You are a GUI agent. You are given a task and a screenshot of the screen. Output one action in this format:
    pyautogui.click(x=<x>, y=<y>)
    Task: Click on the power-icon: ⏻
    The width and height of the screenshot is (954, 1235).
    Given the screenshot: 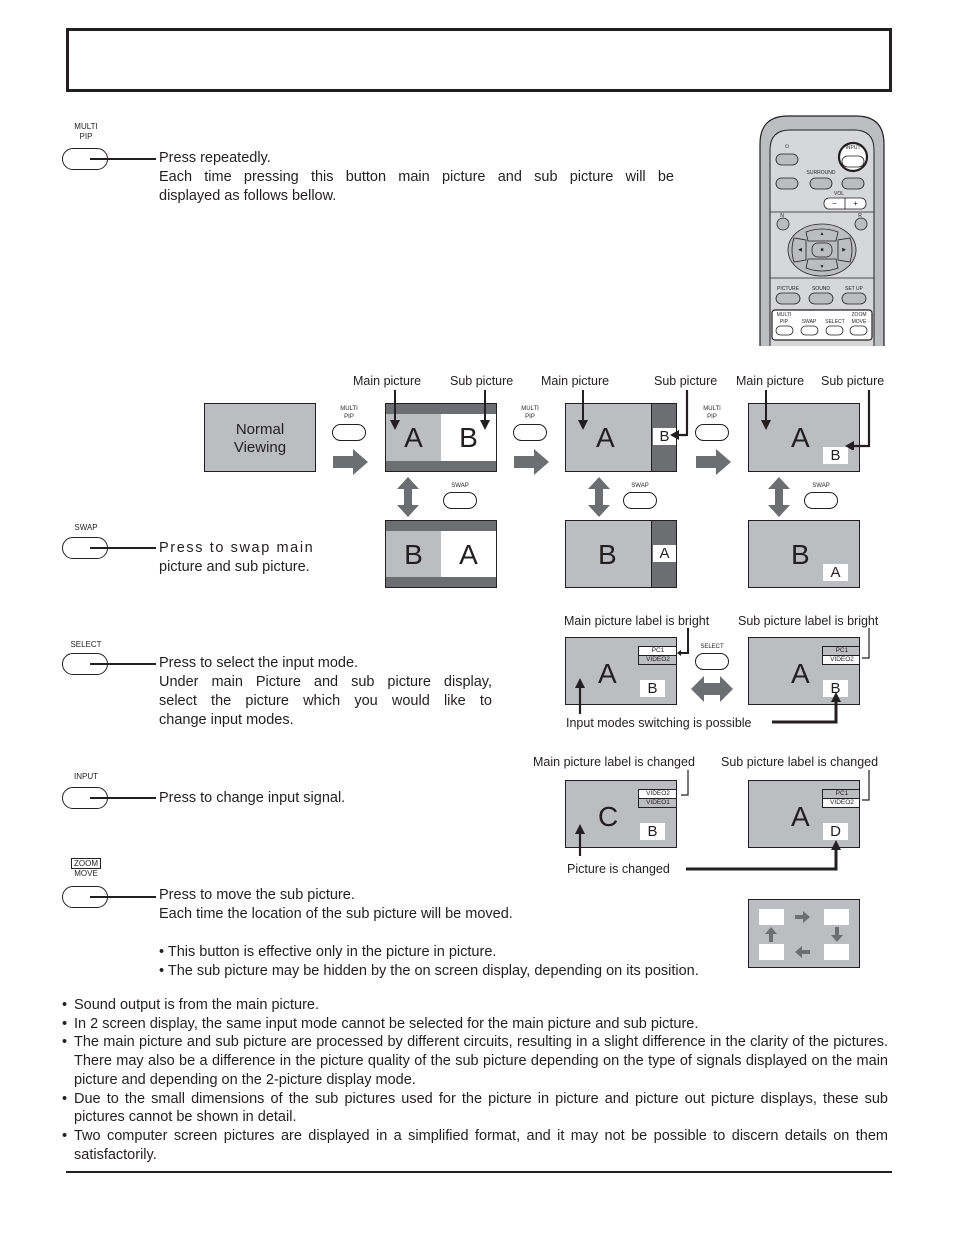 What is the action you would take?
    pyautogui.click(x=787, y=147)
    